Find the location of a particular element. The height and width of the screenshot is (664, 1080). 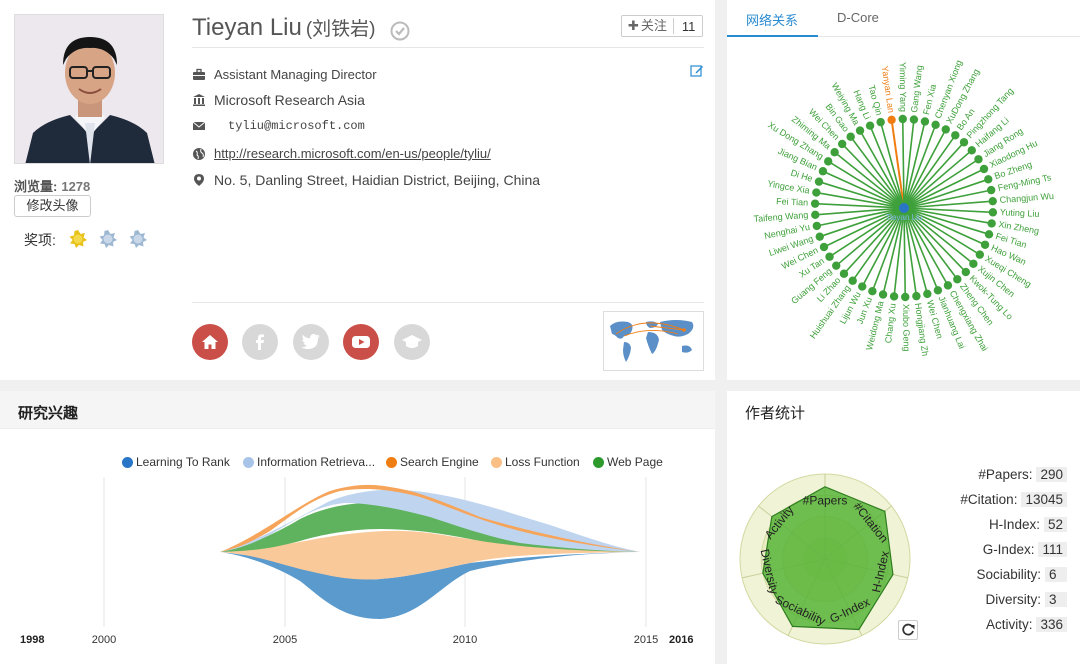

stat-label: H-Index: is located at coordinates (1014, 524).